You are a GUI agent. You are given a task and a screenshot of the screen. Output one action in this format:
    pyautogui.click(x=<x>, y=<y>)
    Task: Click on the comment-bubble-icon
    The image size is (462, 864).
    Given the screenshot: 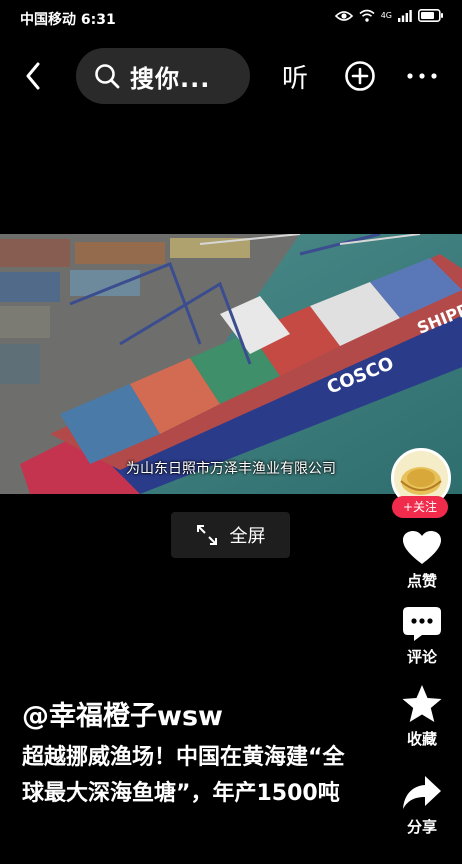 What is the action you would take?
    pyautogui.click(x=422, y=624)
    